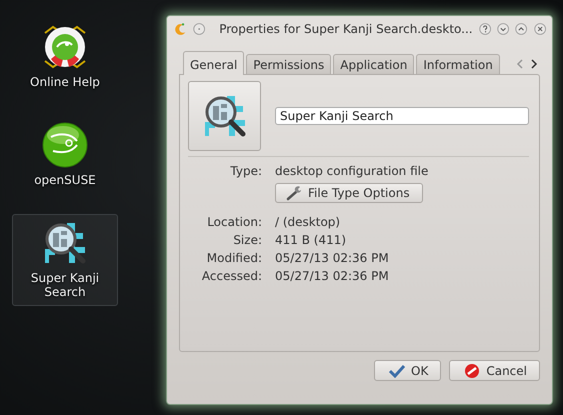 The width and height of the screenshot is (563, 415). I want to click on property-label: Modified:, so click(234, 258).